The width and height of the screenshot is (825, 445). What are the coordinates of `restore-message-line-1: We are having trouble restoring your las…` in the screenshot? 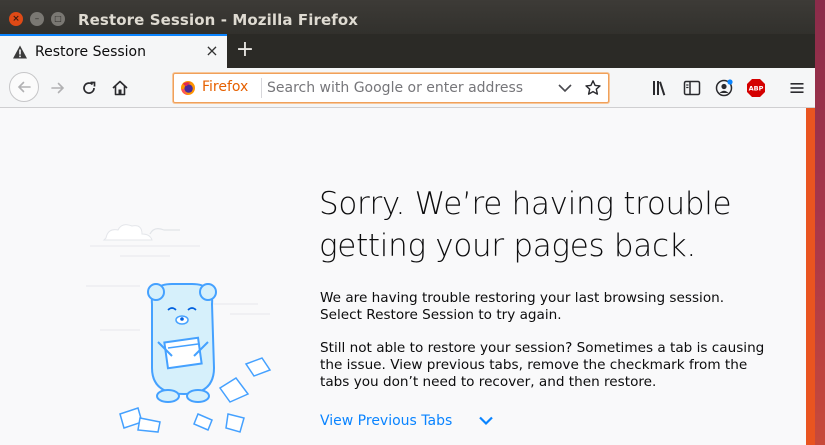 It's located at (522, 298).